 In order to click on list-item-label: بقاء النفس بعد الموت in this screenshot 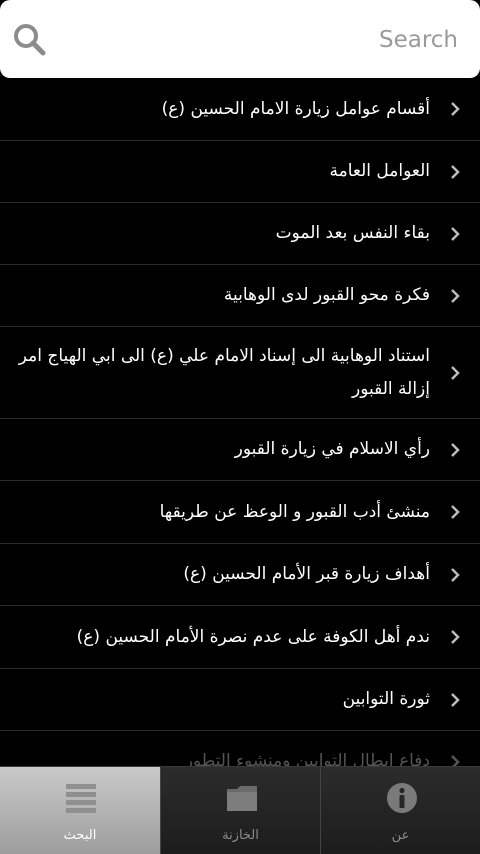, I will do `click(352, 233)`.